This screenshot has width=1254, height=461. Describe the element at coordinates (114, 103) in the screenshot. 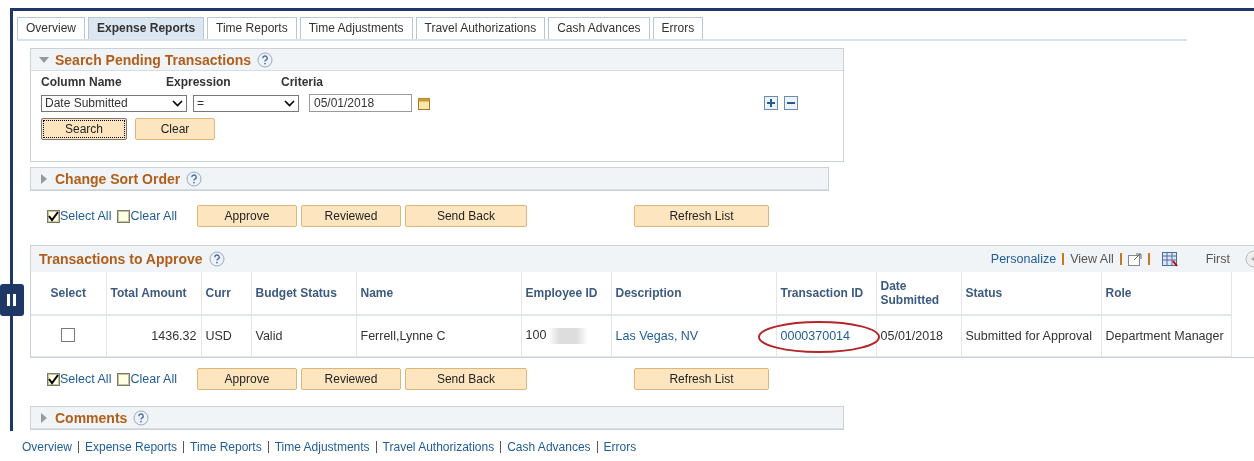

I see `column-name-dropdown: Date Submitted` at that location.